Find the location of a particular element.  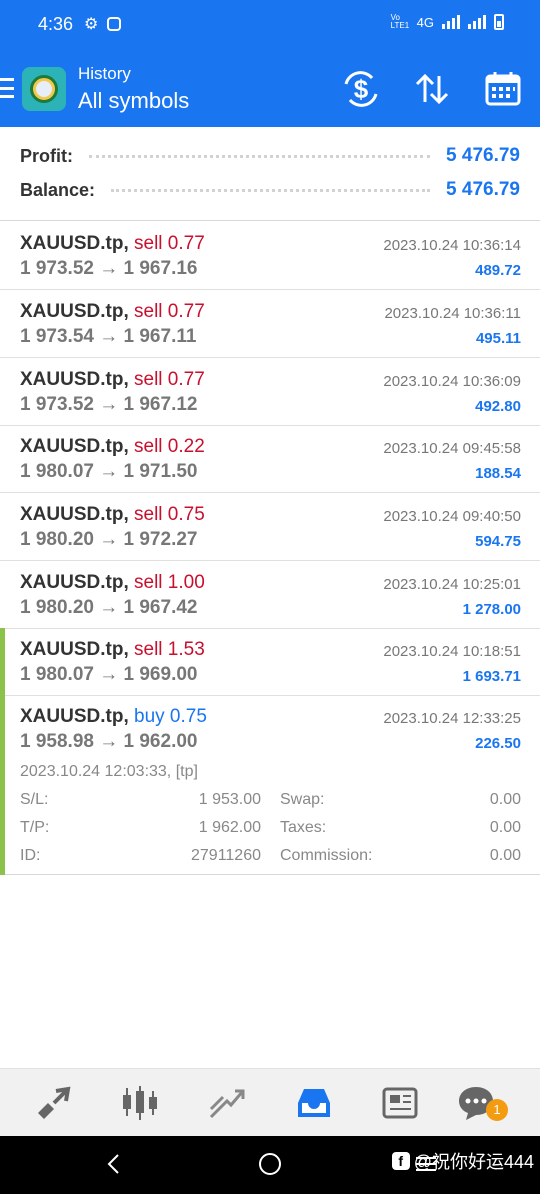

news-icon is located at coordinates (400, 1103).